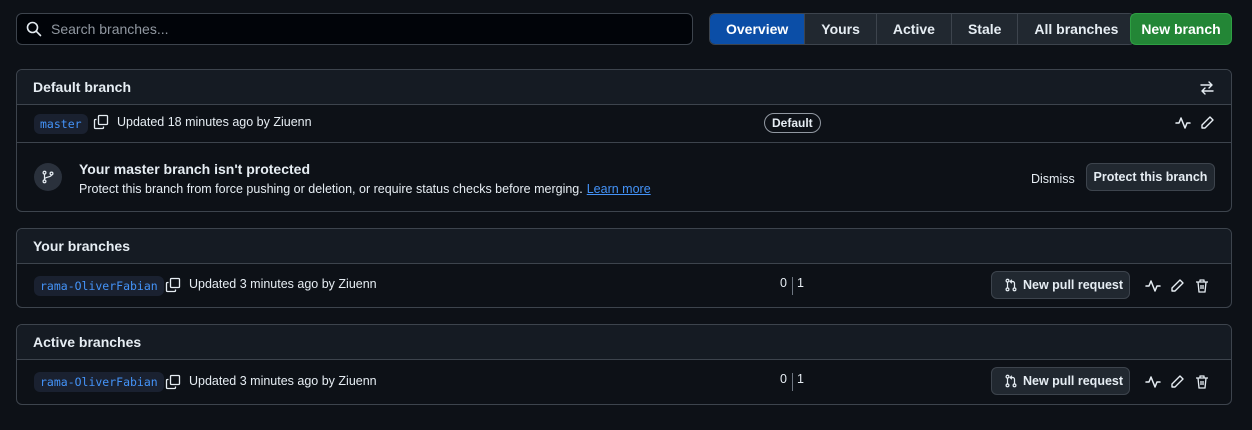 This screenshot has height=430, width=1252. I want to click on branch-filter-tabs: Overview Yours Active Stale All branches, so click(922, 29).